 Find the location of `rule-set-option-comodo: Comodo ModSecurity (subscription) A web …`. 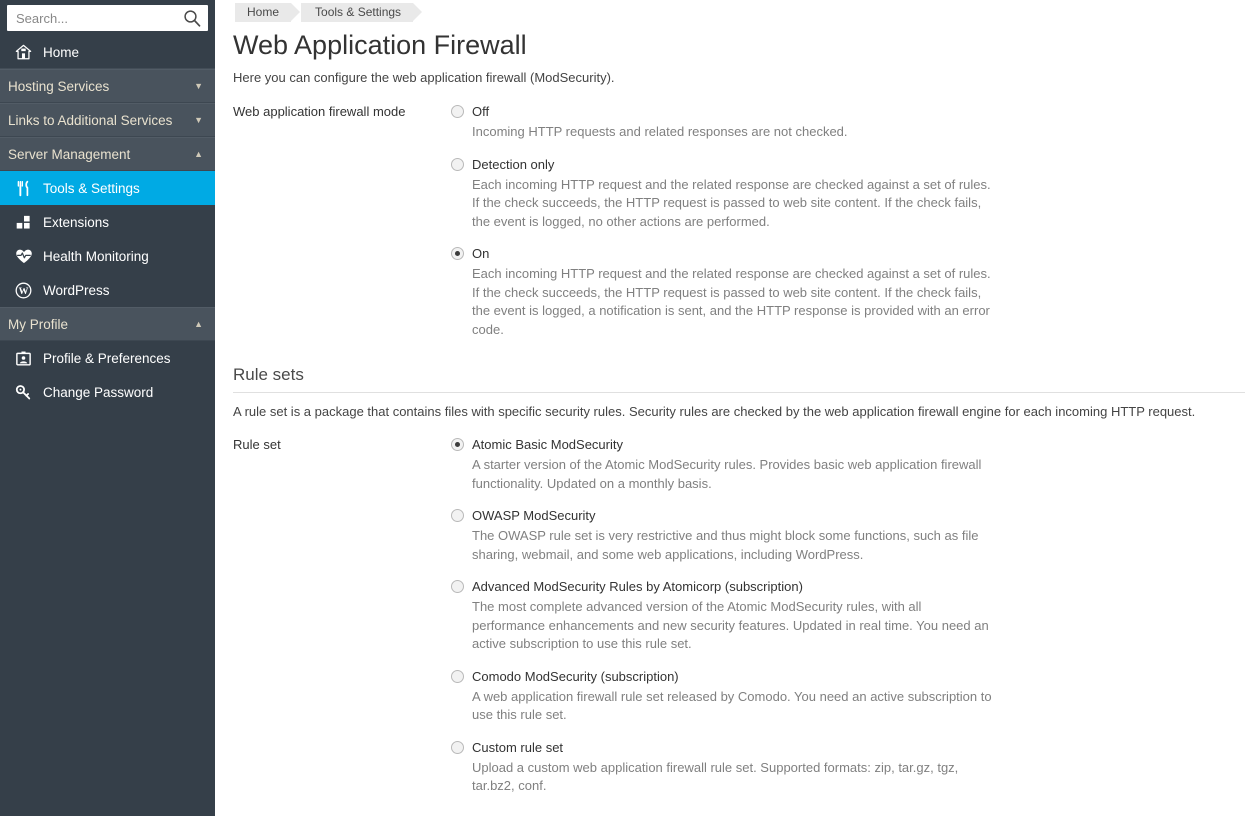

rule-set-option-comodo: Comodo ModSecurity (subscription) A web … is located at coordinates (850, 696).